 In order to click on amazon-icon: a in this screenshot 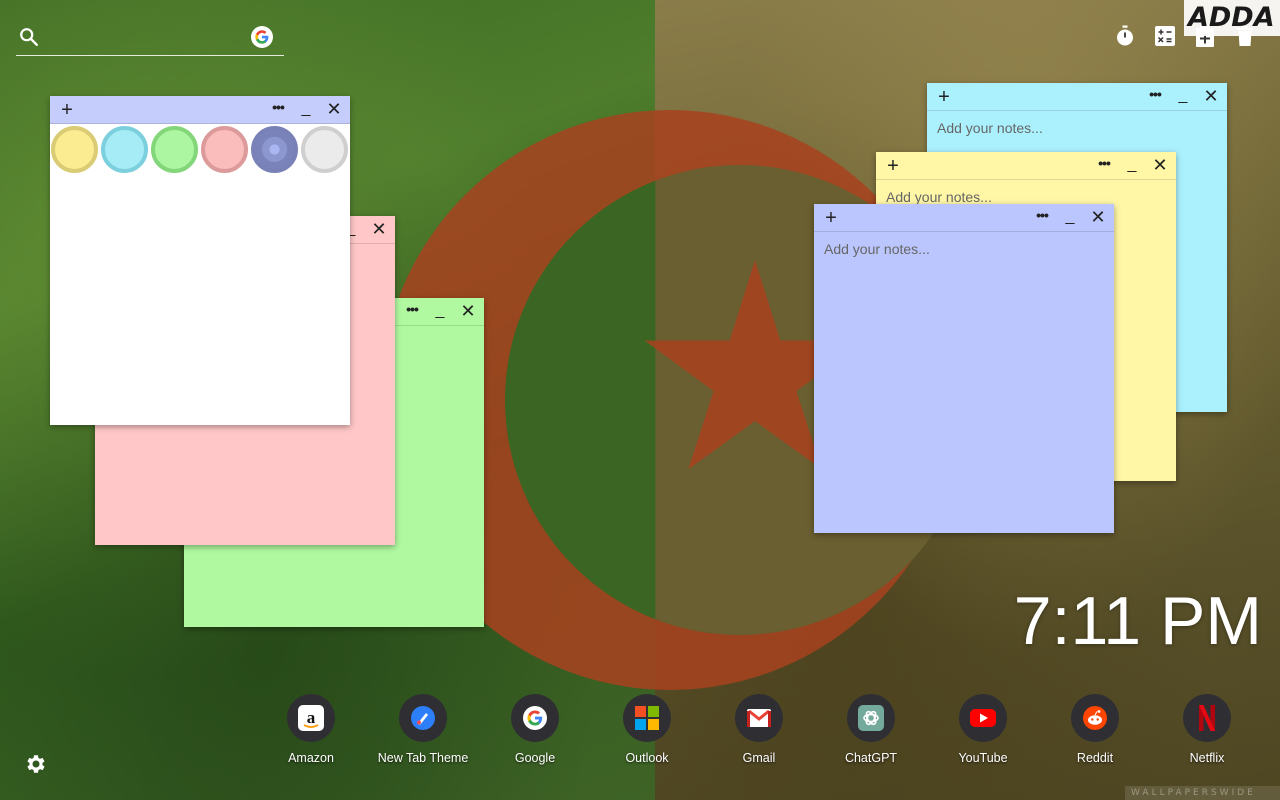, I will do `click(311, 718)`.